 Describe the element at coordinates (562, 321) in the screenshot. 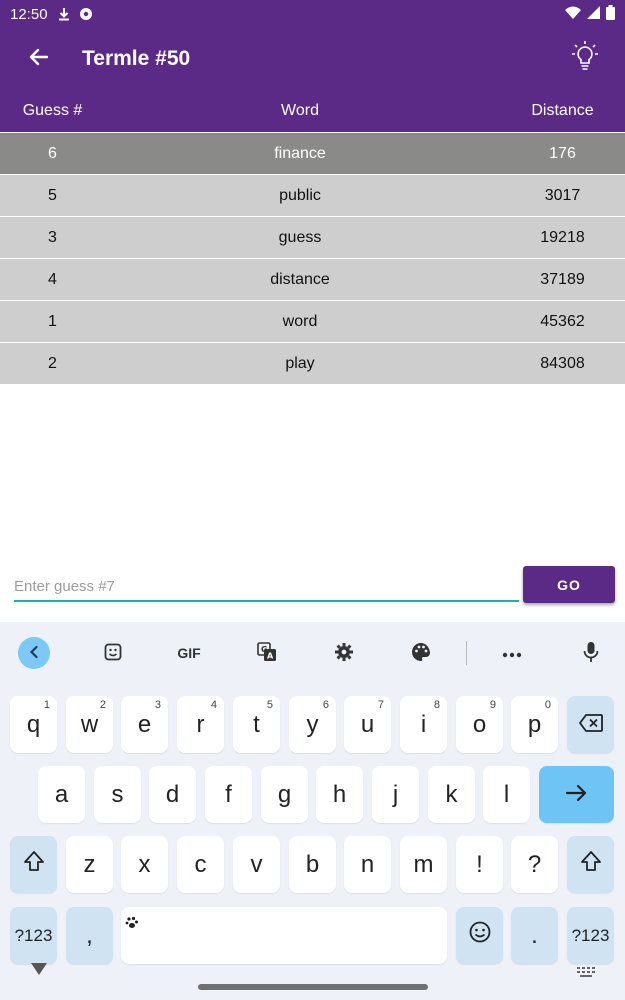

I see `guess-distance: 45362` at that location.